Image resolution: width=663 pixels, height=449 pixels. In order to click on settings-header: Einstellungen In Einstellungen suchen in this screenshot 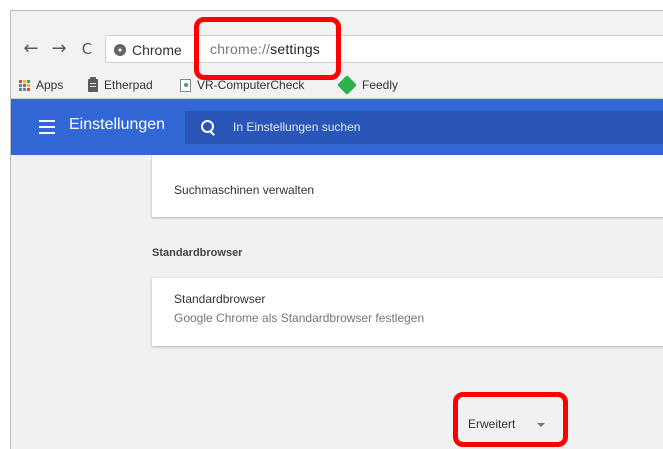, I will do `click(337, 127)`.